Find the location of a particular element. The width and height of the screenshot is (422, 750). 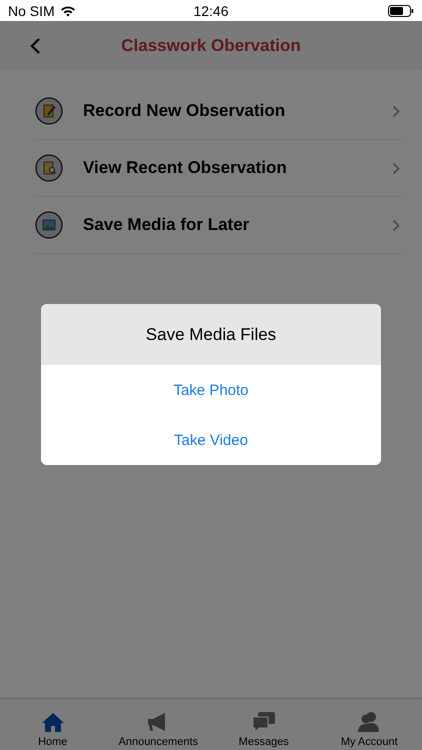

tab-item: My Account is located at coordinates (369, 724).